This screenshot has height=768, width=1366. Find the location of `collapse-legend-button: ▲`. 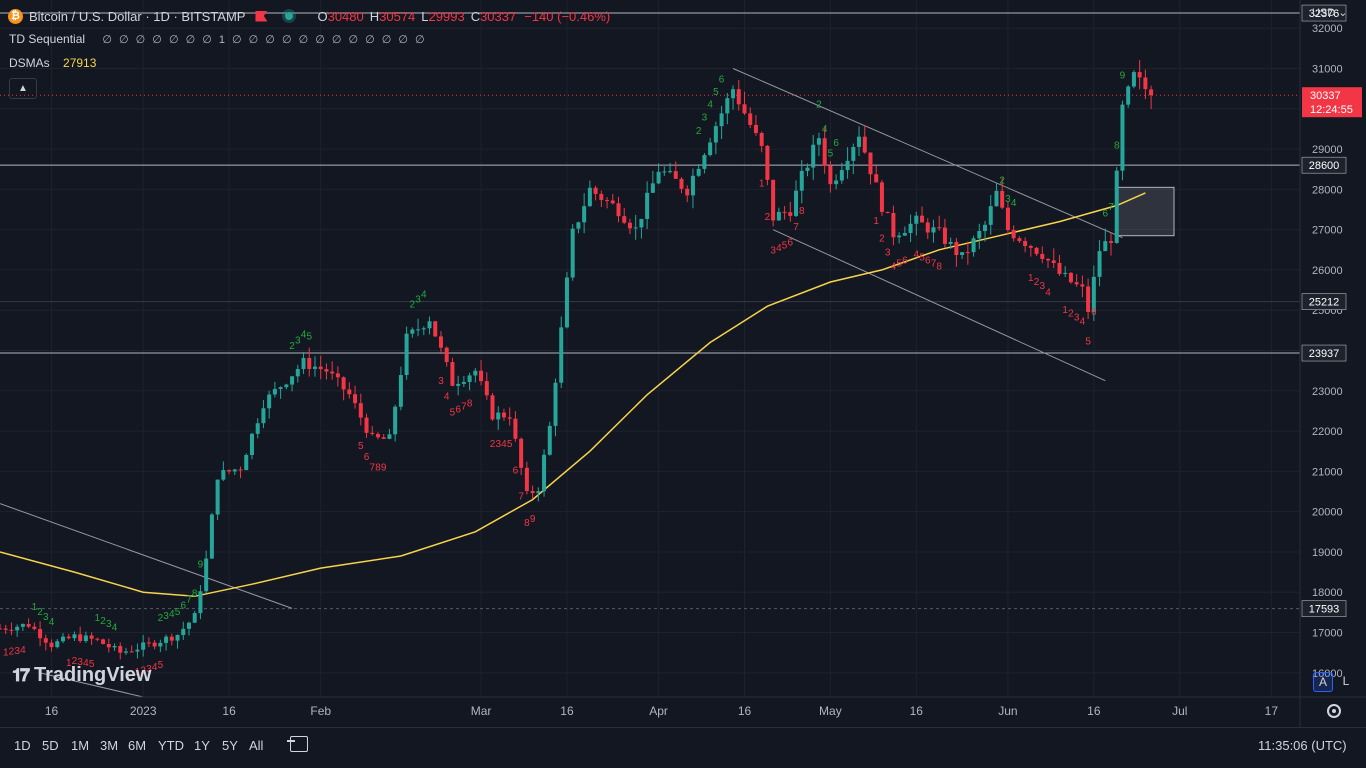

collapse-legend-button: ▲ is located at coordinates (23, 88).